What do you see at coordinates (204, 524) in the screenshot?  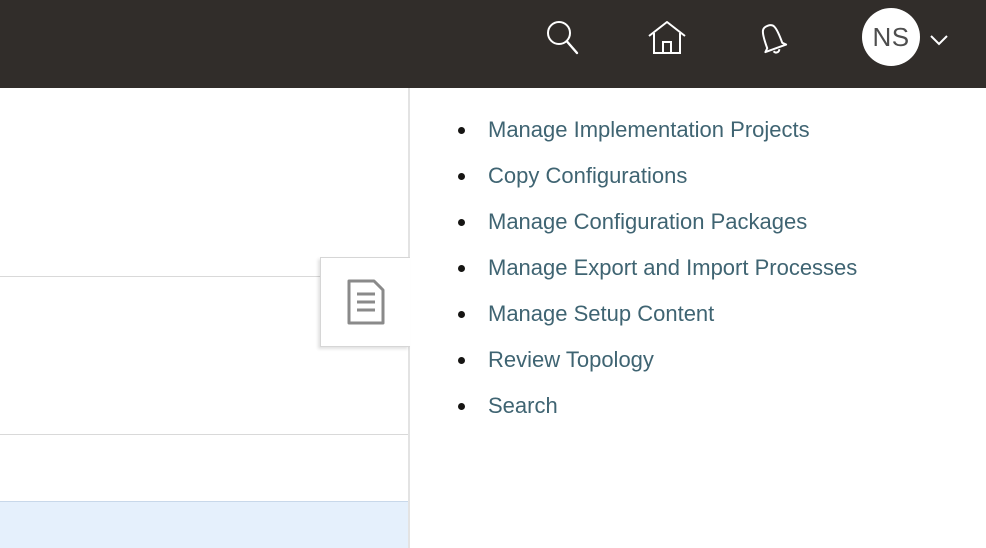 I see `table-row` at bounding box center [204, 524].